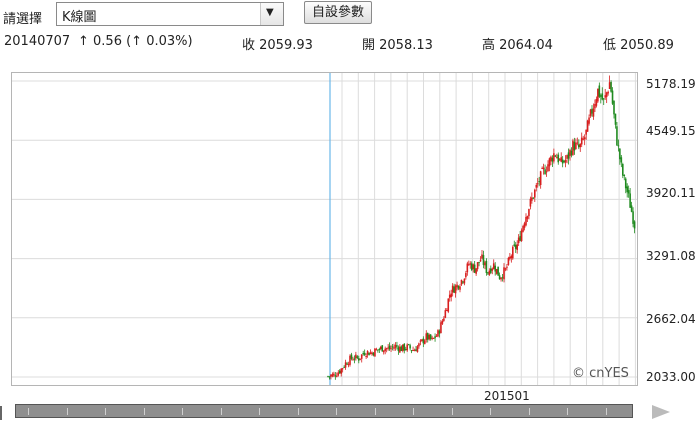 The height and width of the screenshot is (423, 700). Describe the element at coordinates (3, 413) in the screenshot. I see `scroll-left-marker` at that location.